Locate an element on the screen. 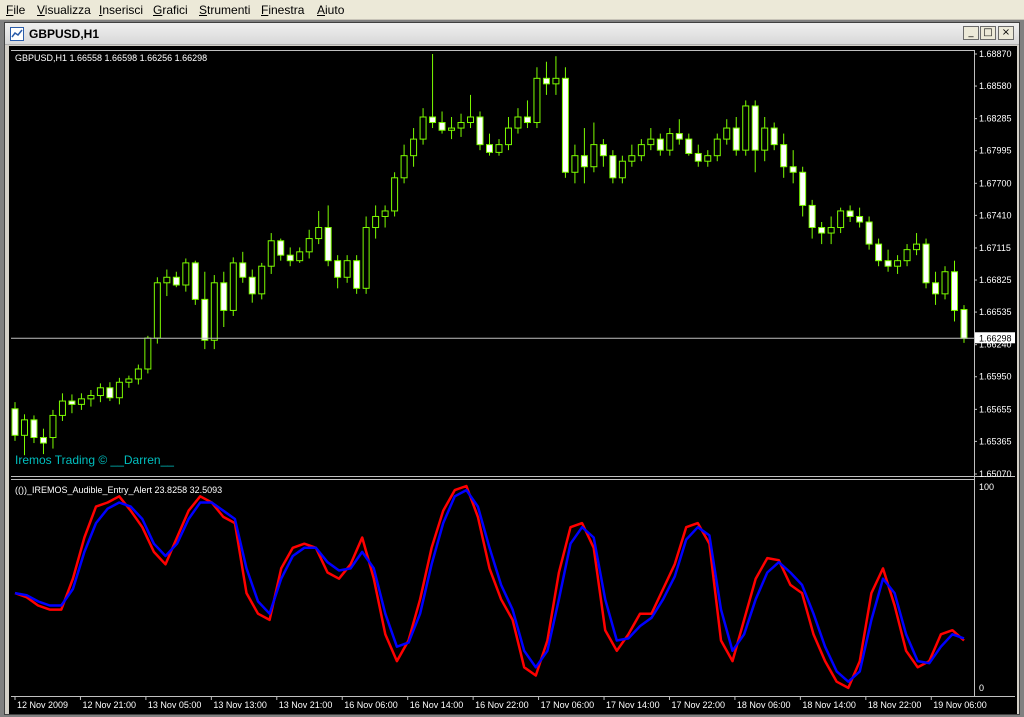 This screenshot has height=717, width=1024. price-tick-label: 1.68870 is located at coordinates (995, 54).